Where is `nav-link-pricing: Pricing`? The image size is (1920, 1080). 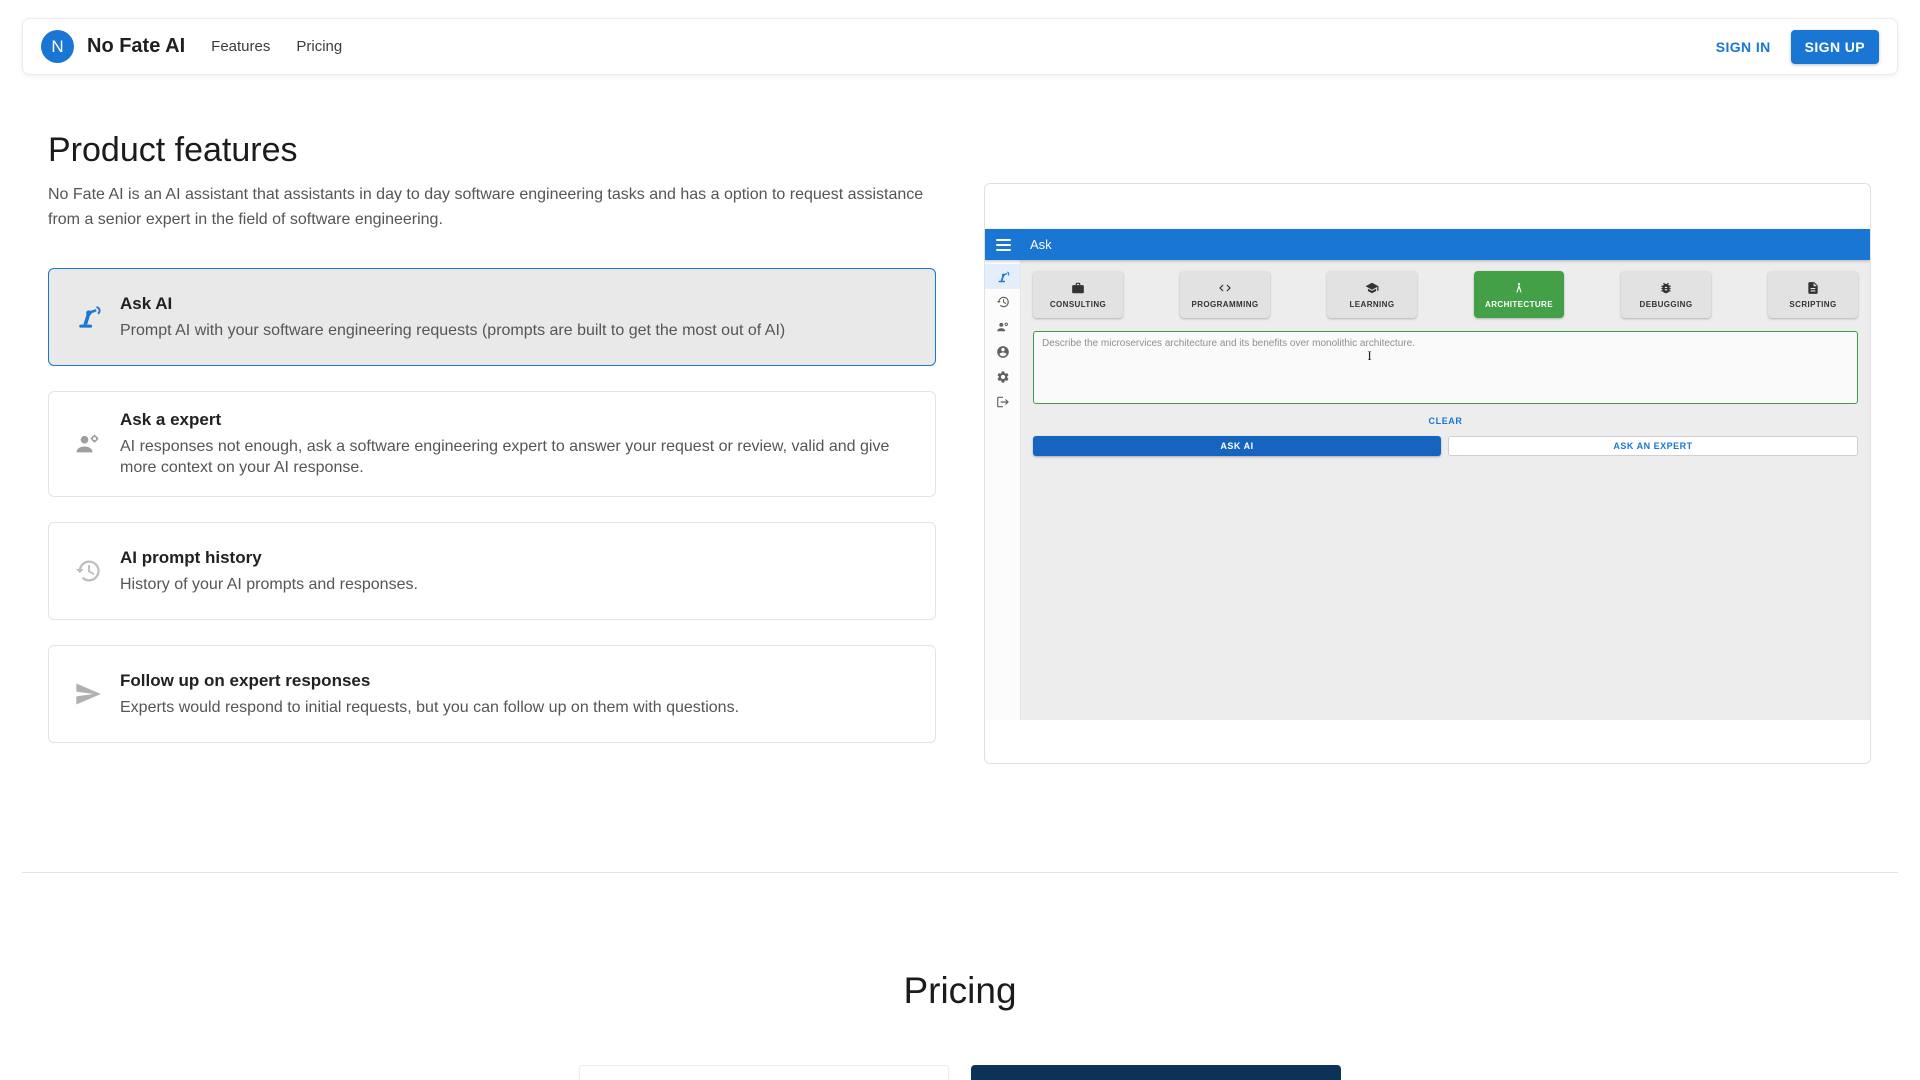
nav-link-pricing: Pricing is located at coordinates (319, 46).